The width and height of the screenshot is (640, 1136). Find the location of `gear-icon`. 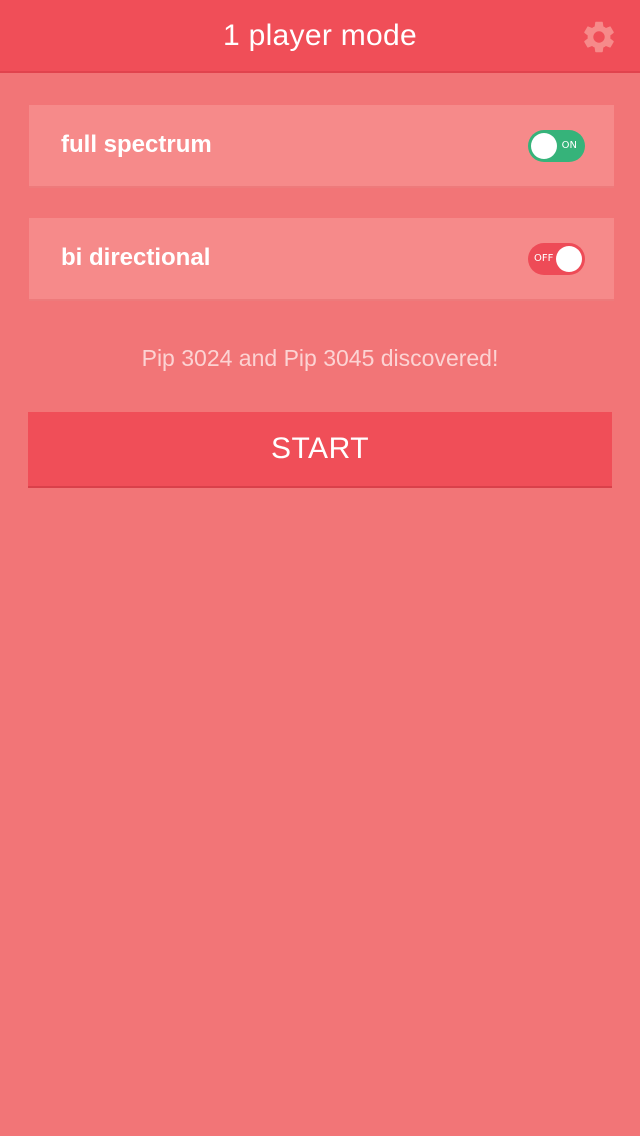

gear-icon is located at coordinates (599, 37).